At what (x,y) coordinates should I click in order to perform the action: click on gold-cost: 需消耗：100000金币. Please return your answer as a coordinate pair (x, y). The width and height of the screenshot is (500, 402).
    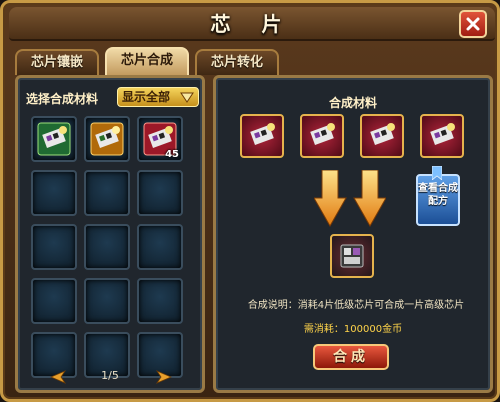
    Looking at the image, I should click on (353, 329).